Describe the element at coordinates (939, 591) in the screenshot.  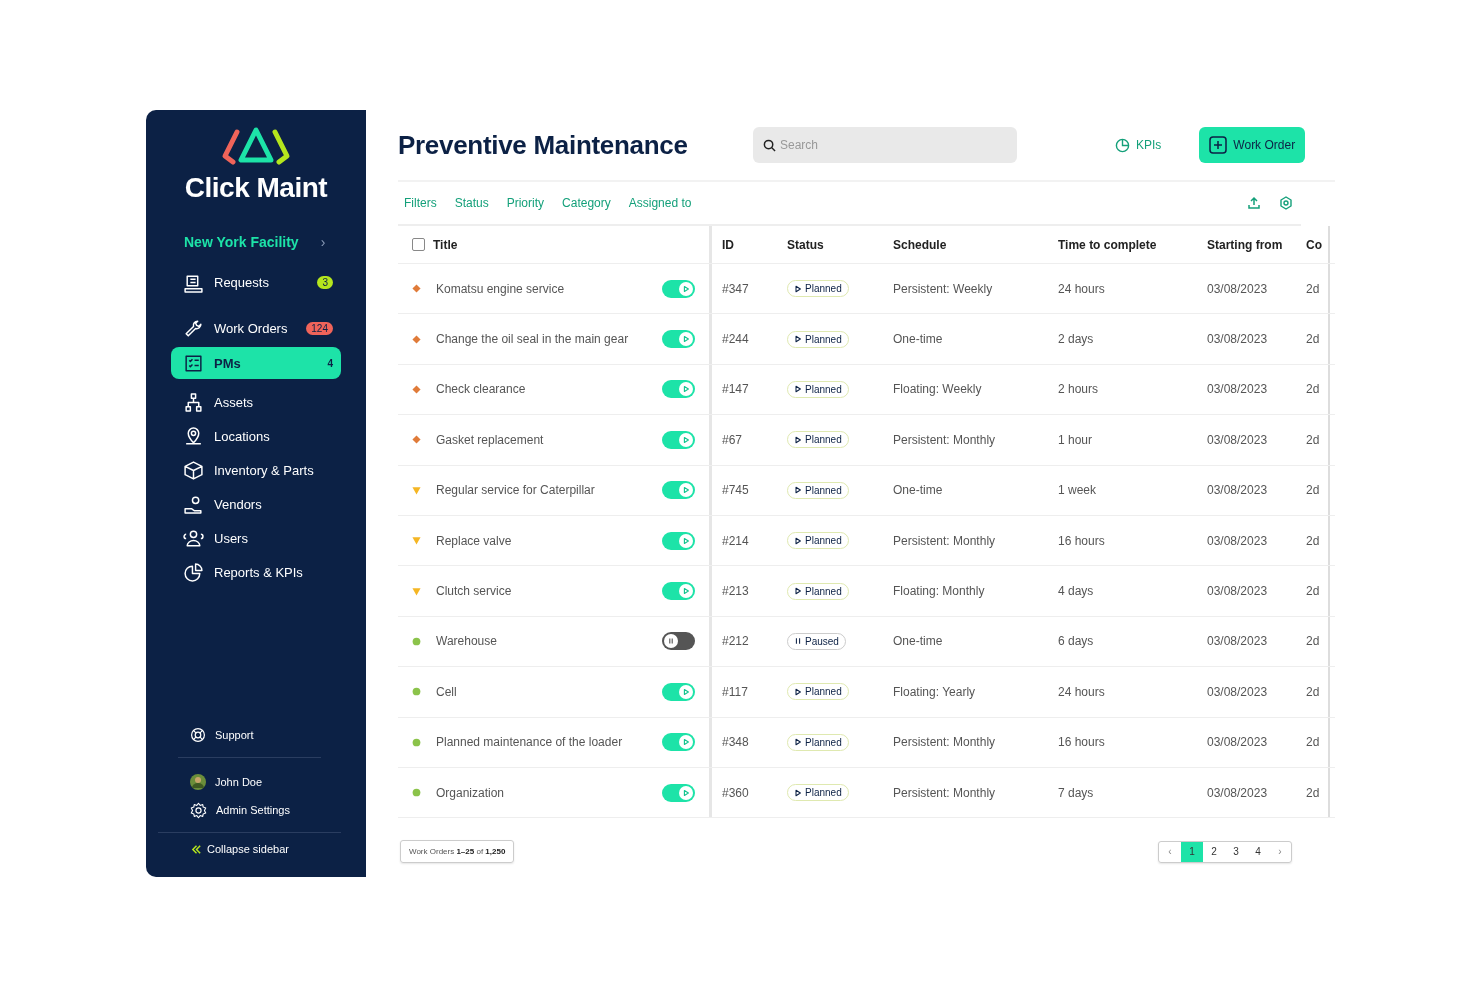
I see `schedule-cell: Floating: Monthly` at that location.